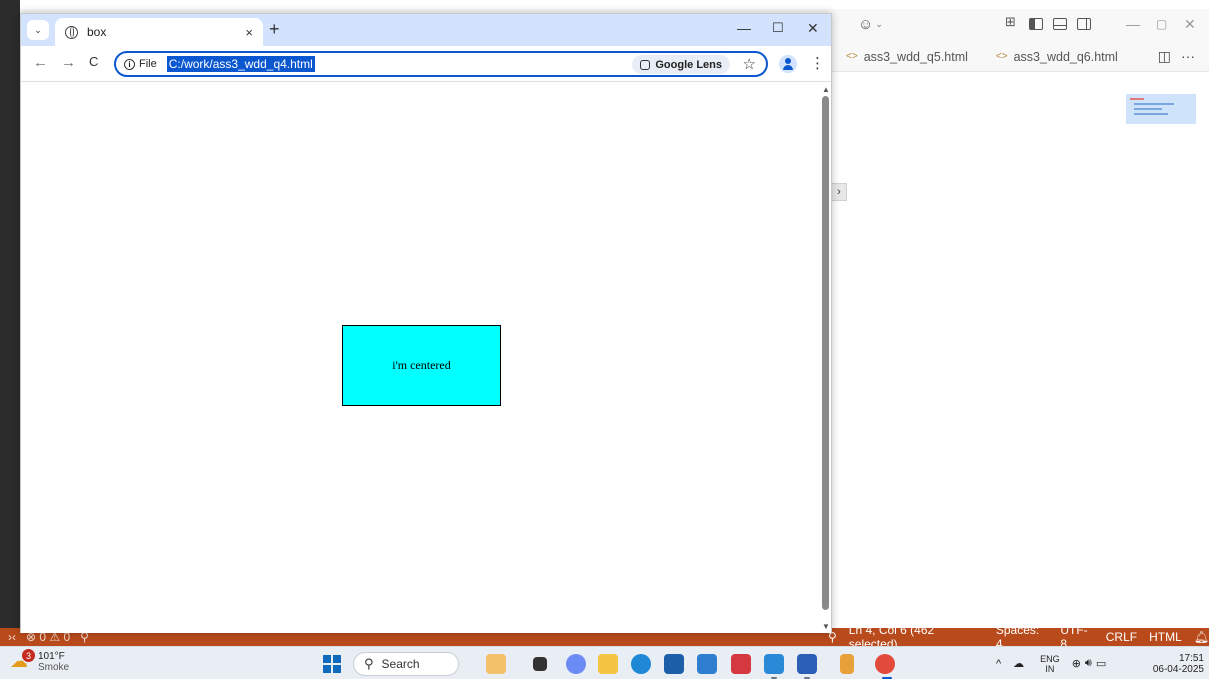 This screenshot has width=1209, height=679. I want to click on scheme-label: File, so click(148, 64).